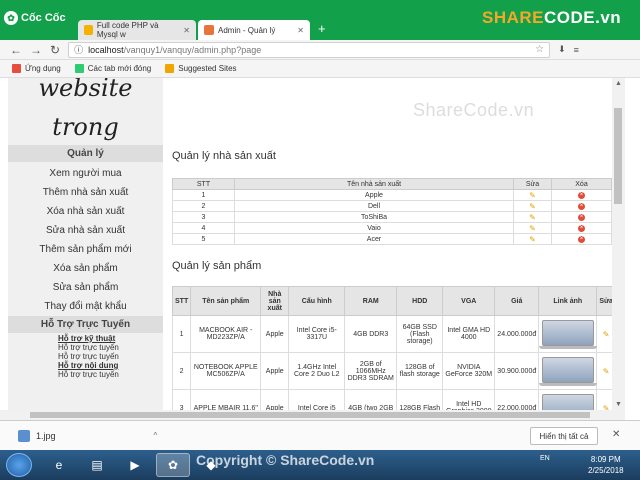  What do you see at coordinates (85, 230) in the screenshot?
I see `sidebar-link-edit-maker: Sửa nhà sản xuất` at bounding box center [85, 230].